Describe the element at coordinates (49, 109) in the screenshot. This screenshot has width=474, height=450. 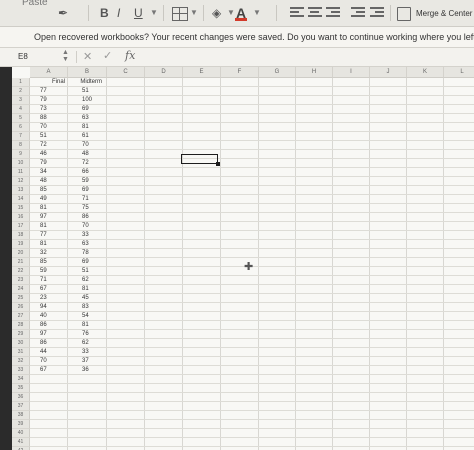
I see `cell-final: 73` at that location.